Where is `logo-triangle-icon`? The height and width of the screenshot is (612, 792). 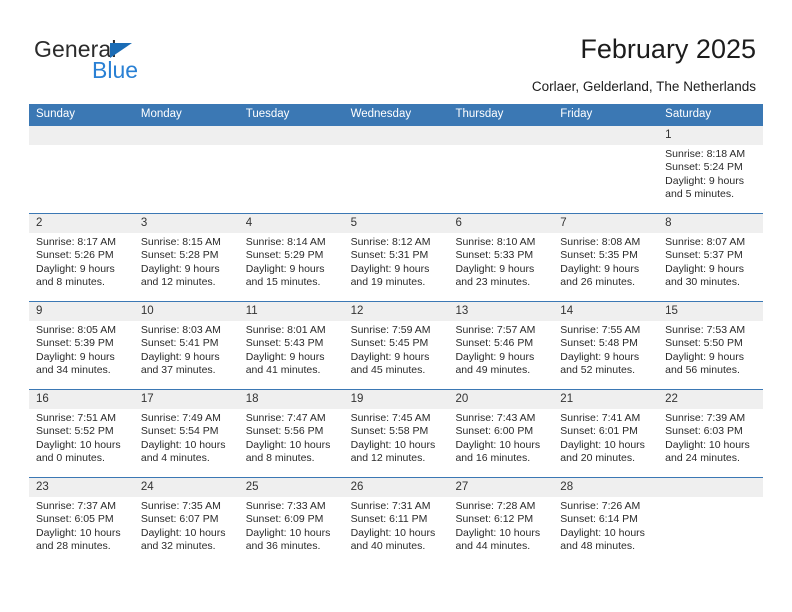 logo-triangle-icon is located at coordinates (121, 50).